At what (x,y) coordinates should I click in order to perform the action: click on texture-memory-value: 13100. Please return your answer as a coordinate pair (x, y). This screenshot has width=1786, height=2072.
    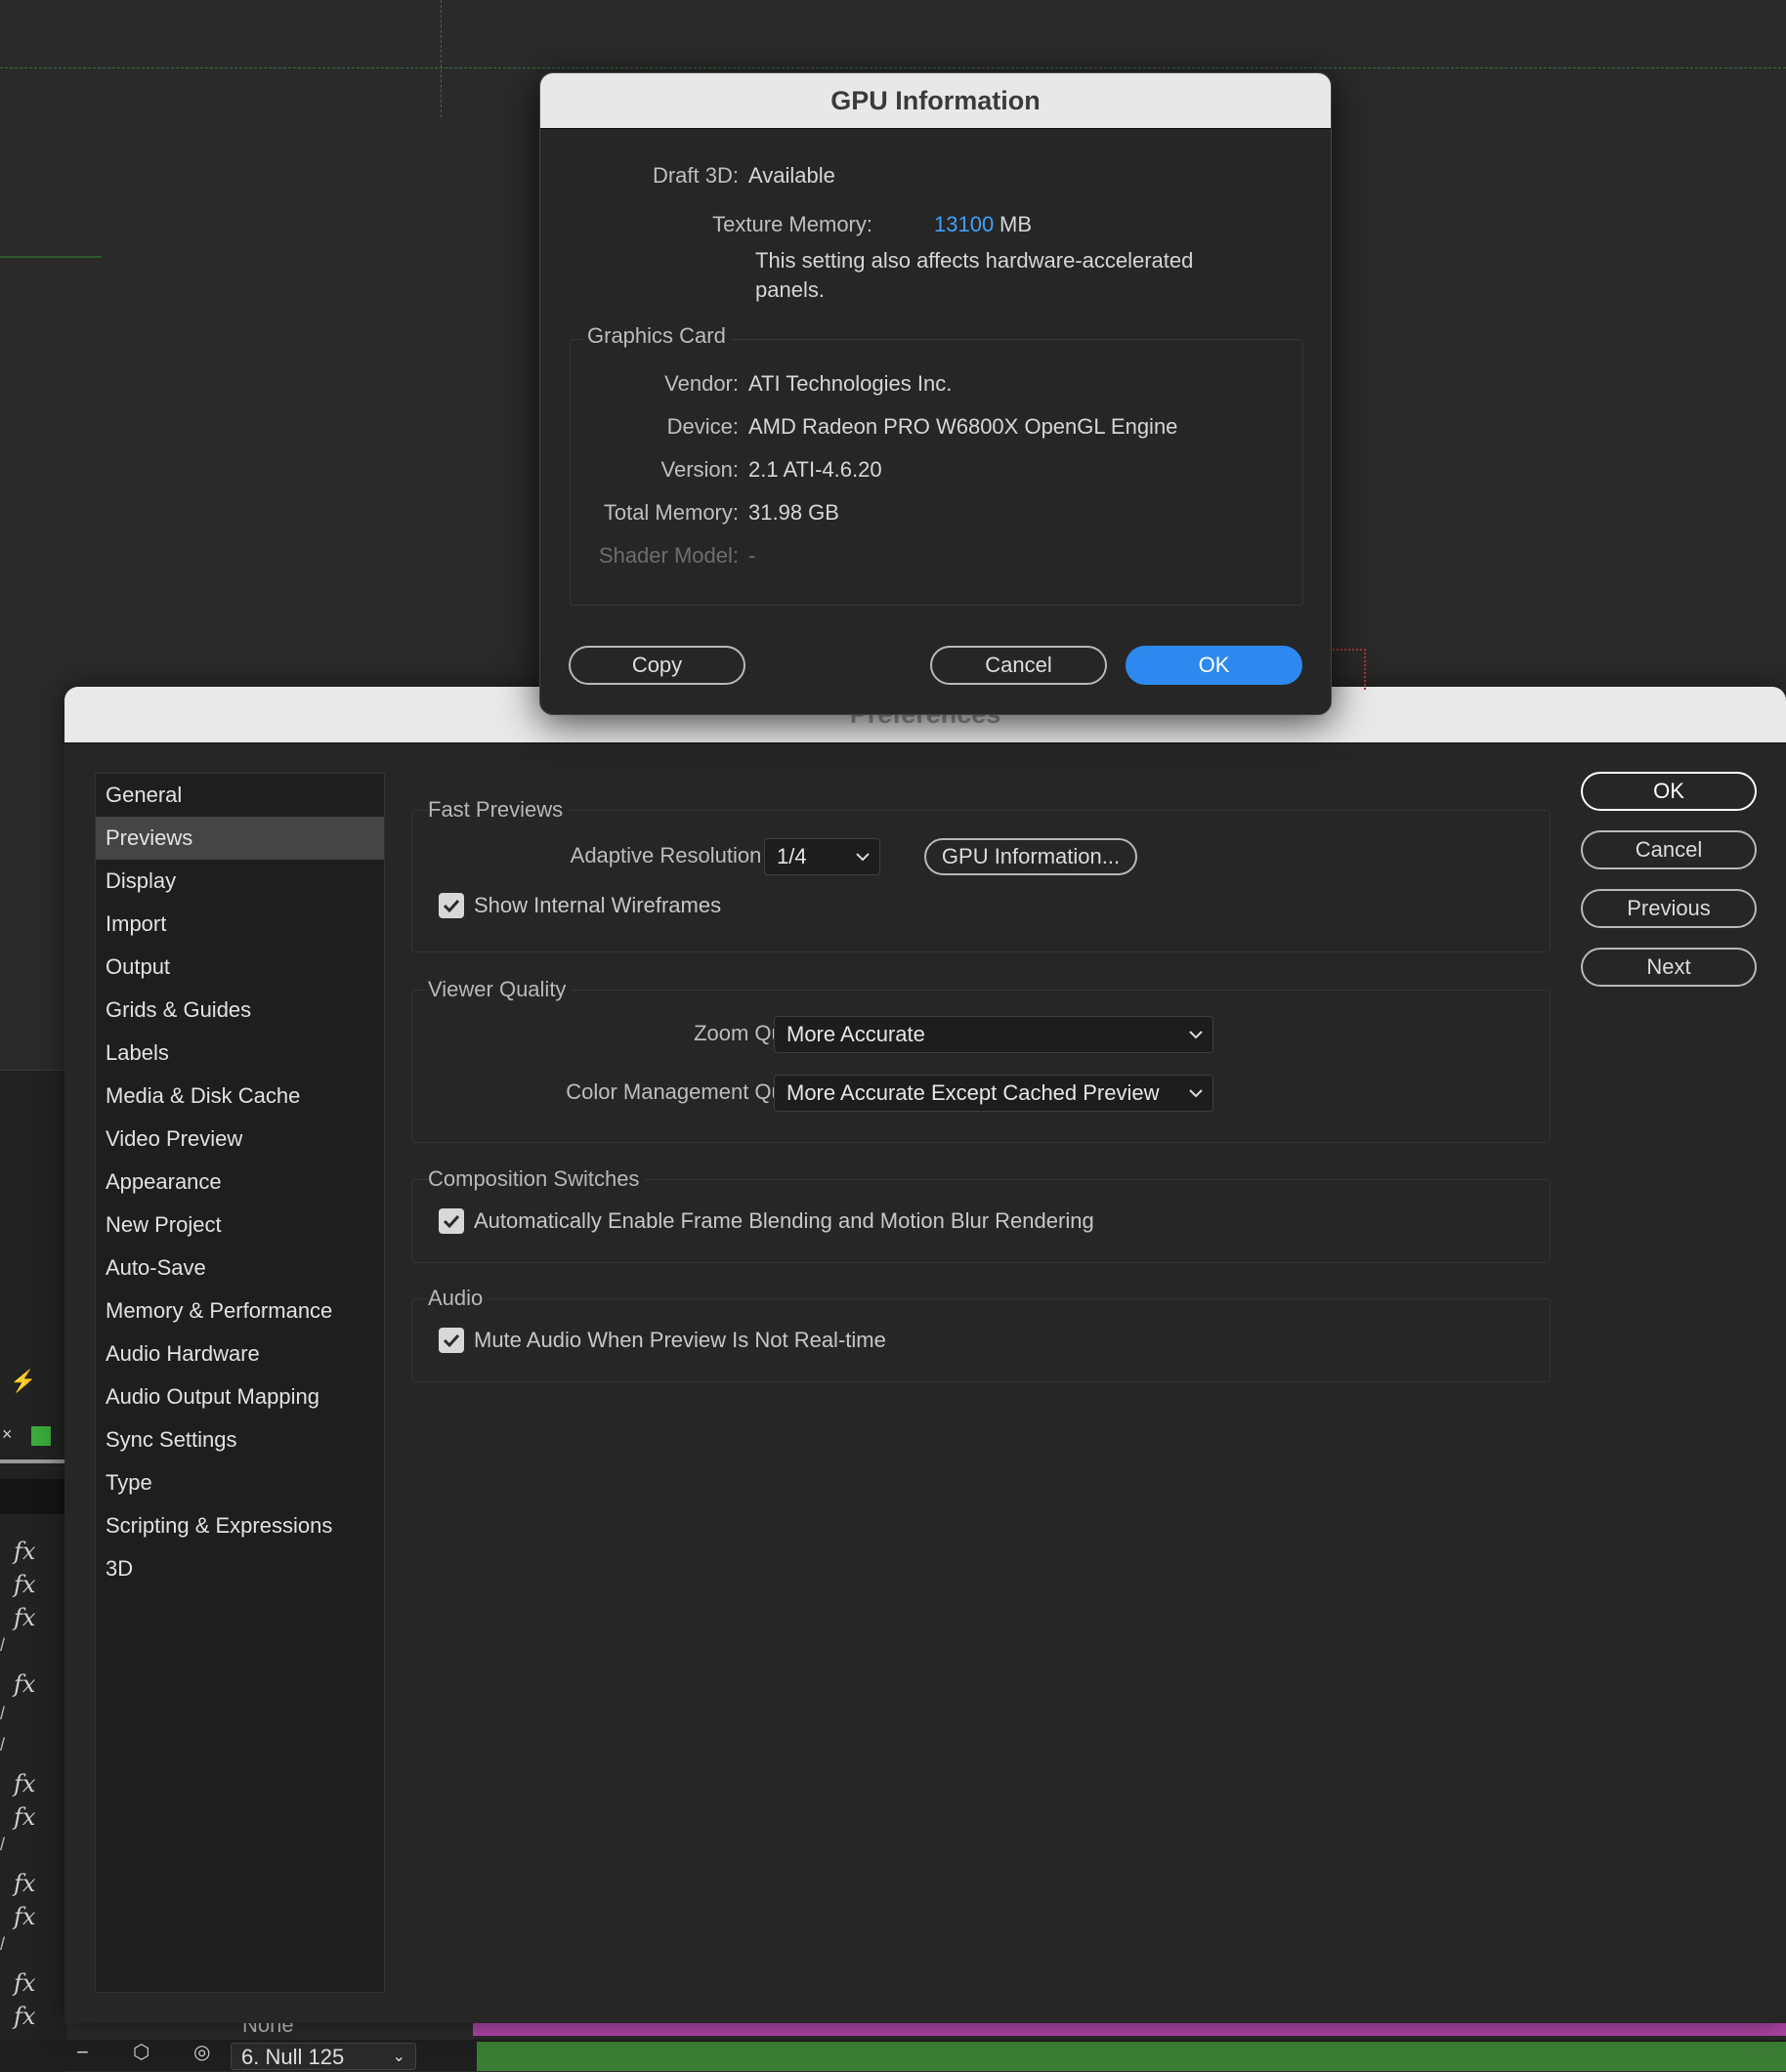
    Looking at the image, I should click on (964, 225).